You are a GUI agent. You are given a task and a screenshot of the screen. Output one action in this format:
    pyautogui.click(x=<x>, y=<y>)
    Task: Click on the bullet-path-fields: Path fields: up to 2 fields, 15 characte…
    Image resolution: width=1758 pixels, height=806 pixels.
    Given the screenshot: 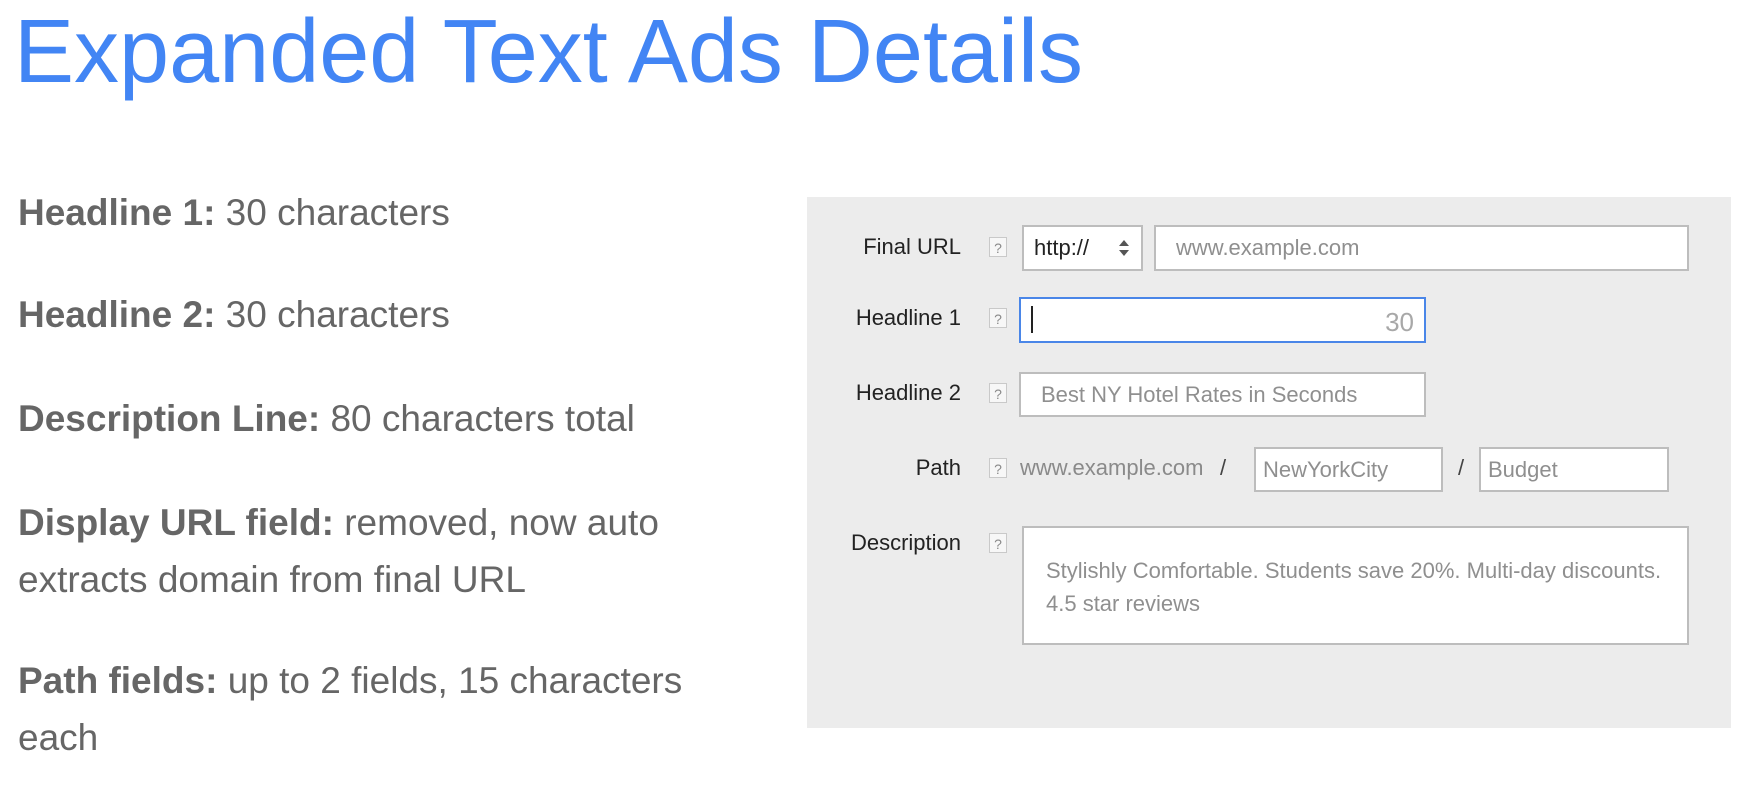 What is the action you would take?
    pyautogui.click(x=368, y=709)
    